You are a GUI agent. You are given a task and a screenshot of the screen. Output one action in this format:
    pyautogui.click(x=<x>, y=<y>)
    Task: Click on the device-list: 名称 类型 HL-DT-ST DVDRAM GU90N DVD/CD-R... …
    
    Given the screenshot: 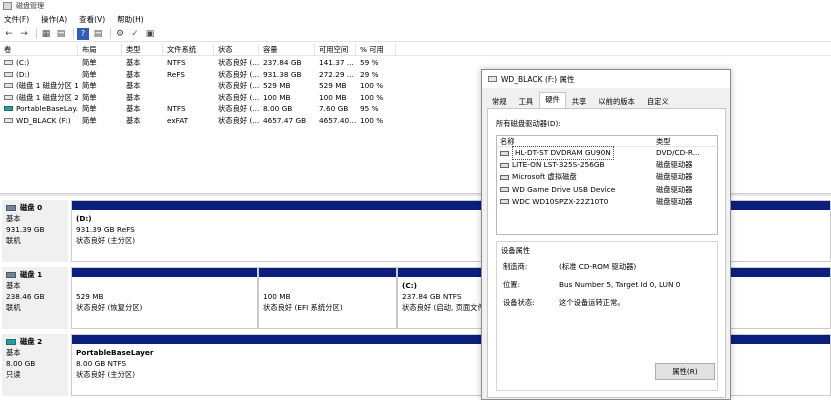 What is the action you would take?
    pyautogui.click(x=607, y=185)
    